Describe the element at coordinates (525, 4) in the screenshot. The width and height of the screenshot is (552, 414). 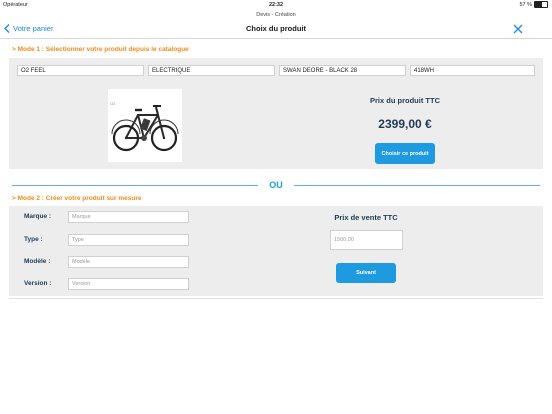
I see `battery-percent: 57 %` at that location.